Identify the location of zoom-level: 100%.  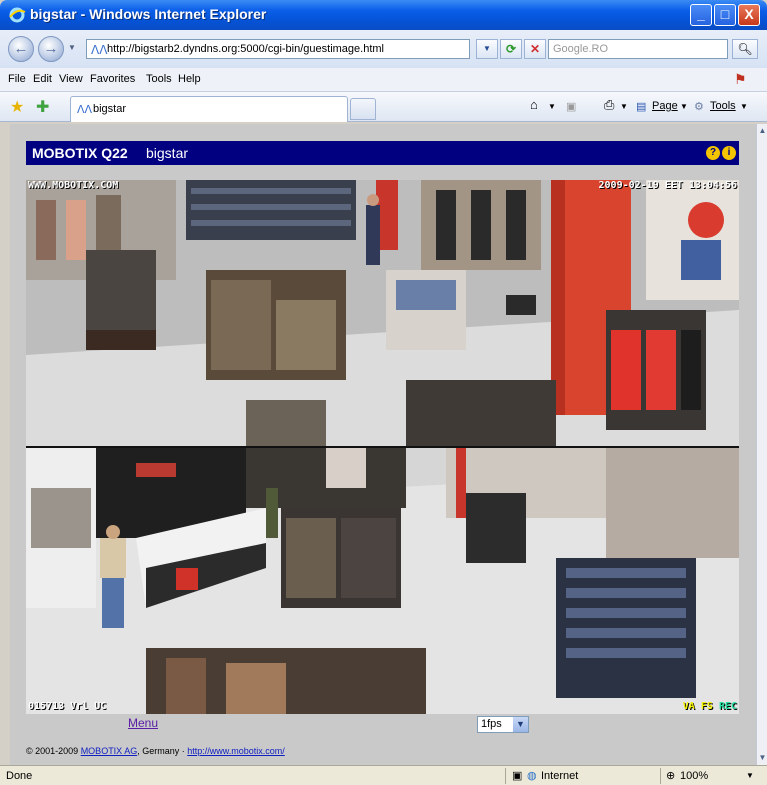
(694, 776).